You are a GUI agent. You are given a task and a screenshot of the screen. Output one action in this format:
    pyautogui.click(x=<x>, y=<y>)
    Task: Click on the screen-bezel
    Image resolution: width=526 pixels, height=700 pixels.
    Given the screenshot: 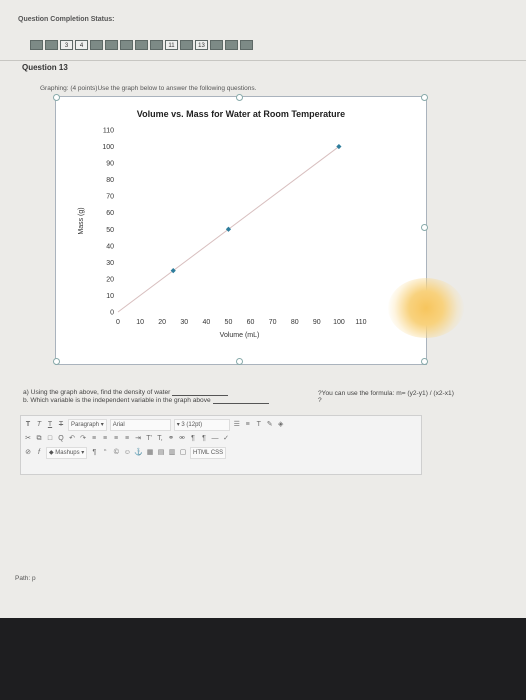 What is the action you would take?
    pyautogui.click(x=263, y=659)
    